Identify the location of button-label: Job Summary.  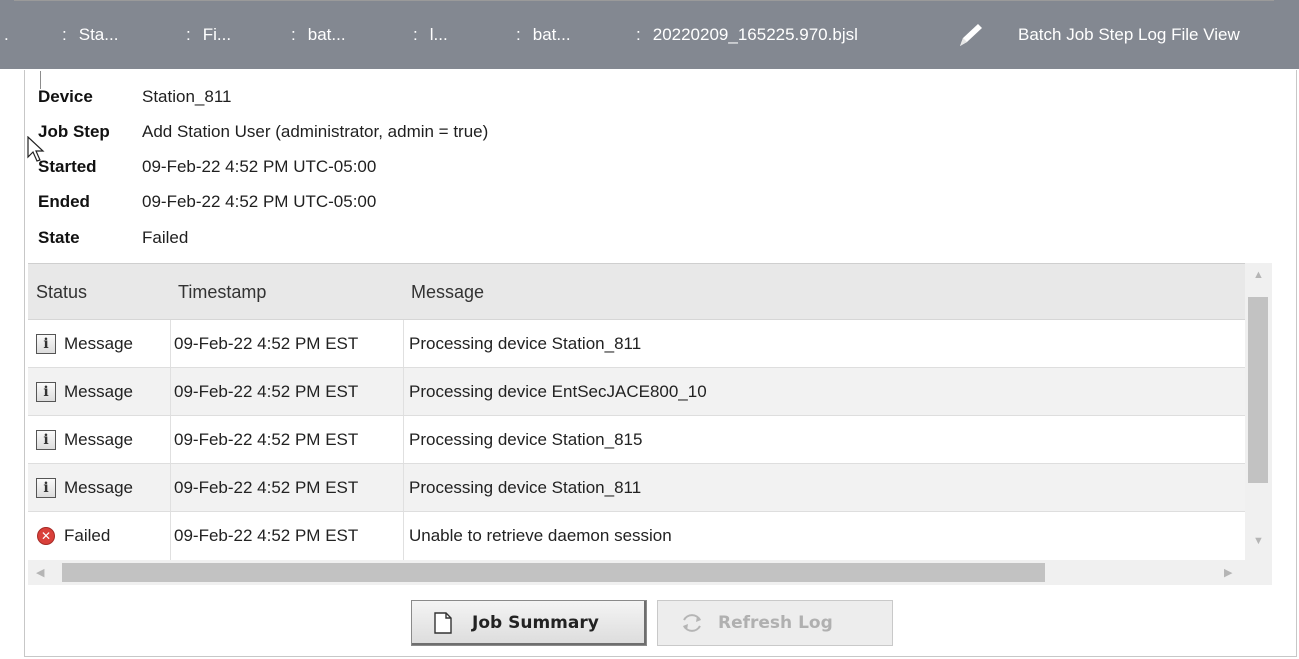
(535, 623).